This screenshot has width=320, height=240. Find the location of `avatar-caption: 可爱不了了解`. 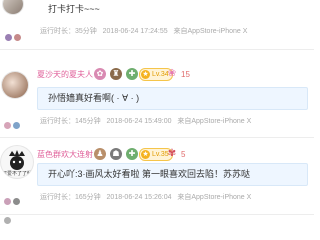

avatar-caption: 可爱不了了解 is located at coordinates (16, 174).